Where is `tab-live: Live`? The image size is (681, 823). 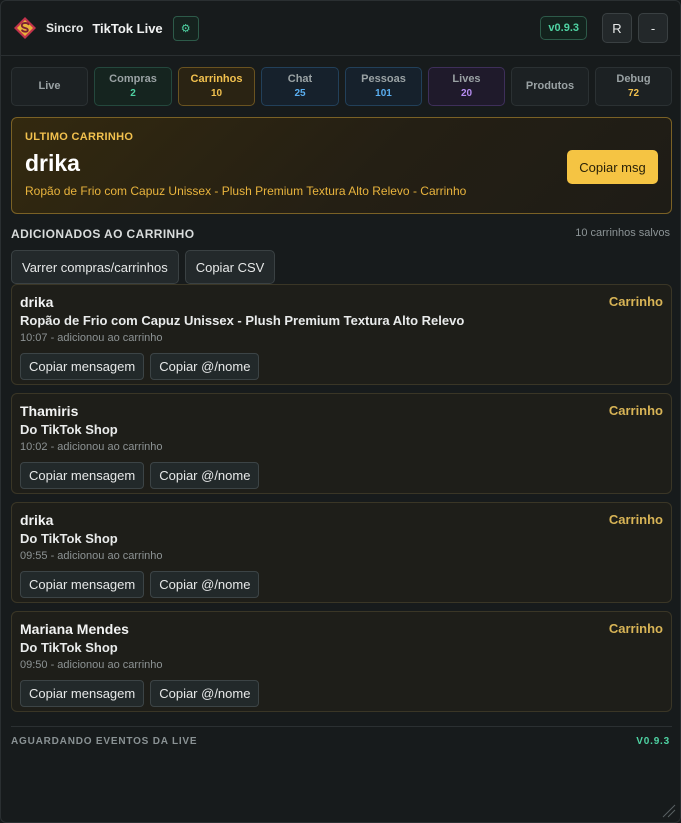
tab-live: Live is located at coordinates (49, 86).